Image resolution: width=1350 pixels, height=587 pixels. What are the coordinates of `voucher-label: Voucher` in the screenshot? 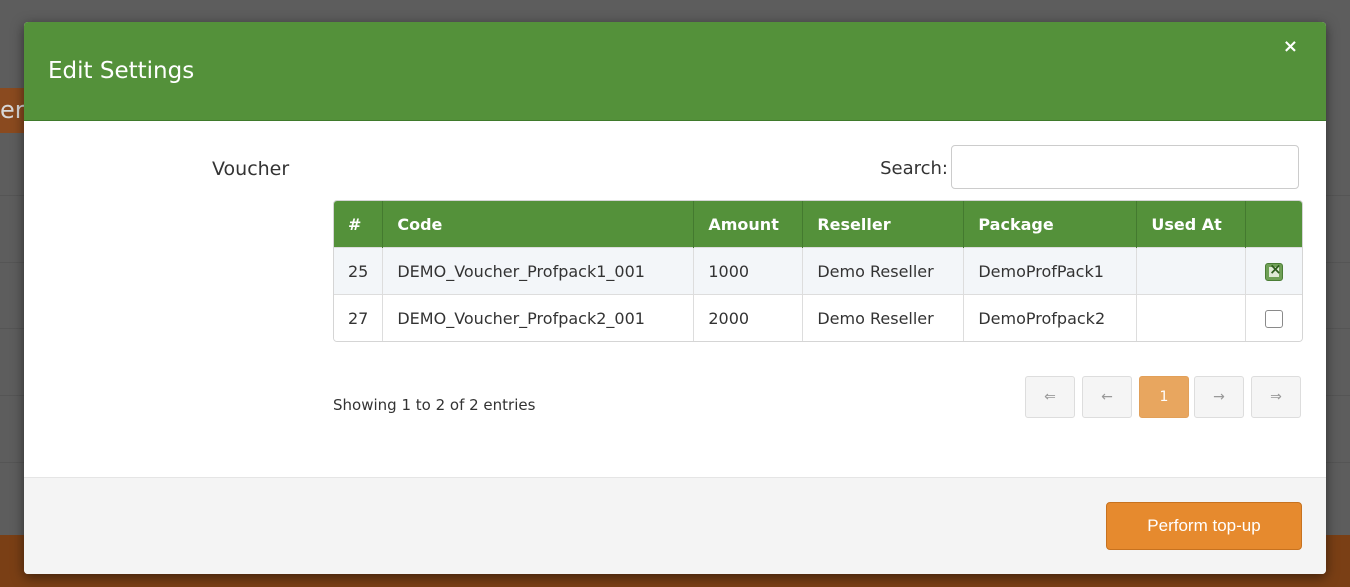 It's located at (251, 169).